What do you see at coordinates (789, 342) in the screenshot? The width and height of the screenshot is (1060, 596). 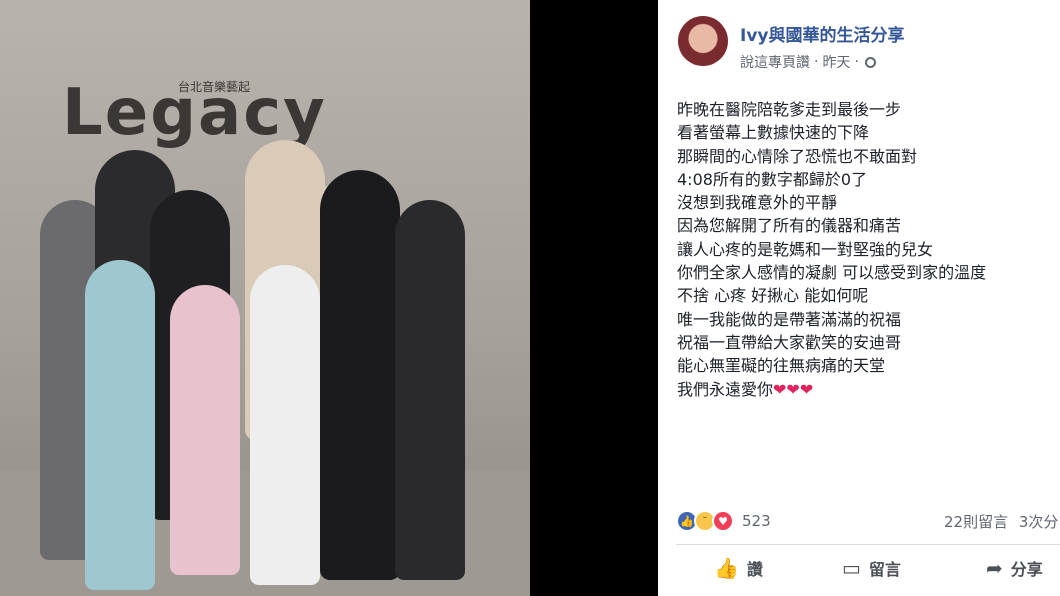 I see `post-line: 祝福一直帶給大家歡笑的安迪哥` at bounding box center [789, 342].